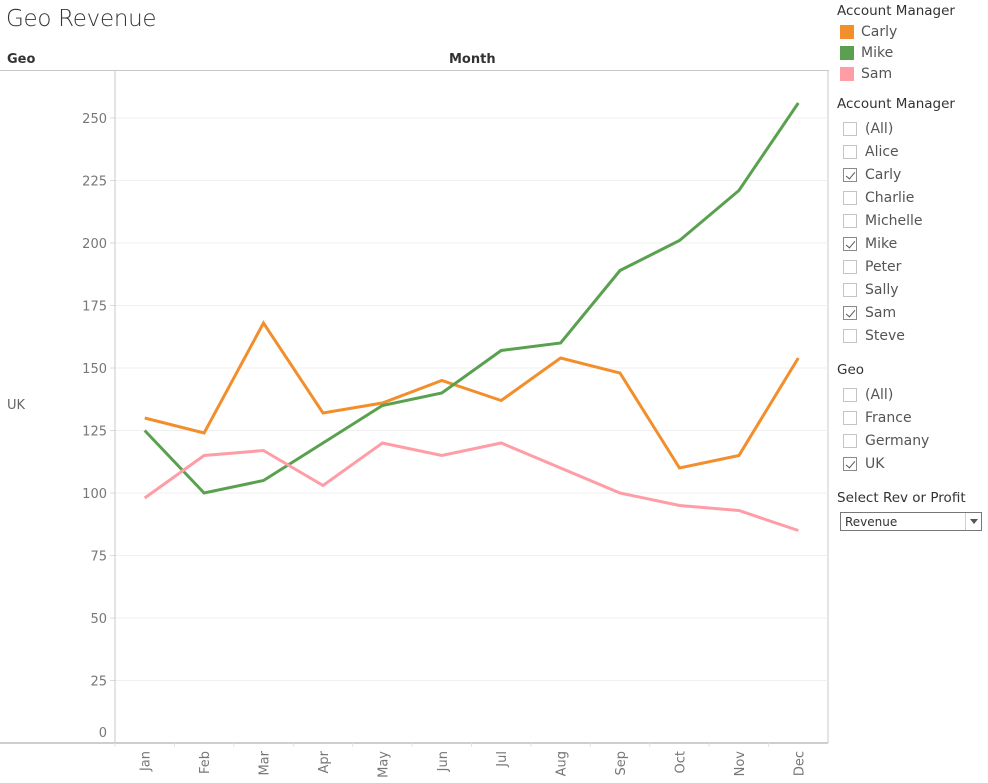  Describe the element at coordinates (973, 521) in the screenshot. I see `chevron-down-icon` at that location.